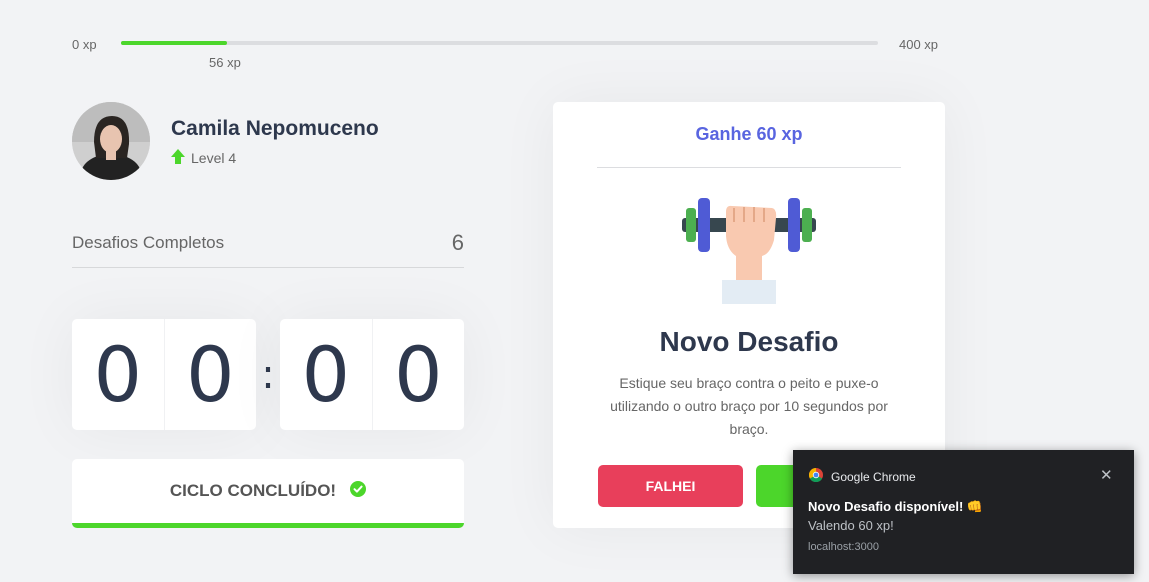 The height and width of the screenshot is (582, 1149). I want to click on notification-body: Valendo 60 xp!, so click(851, 525).